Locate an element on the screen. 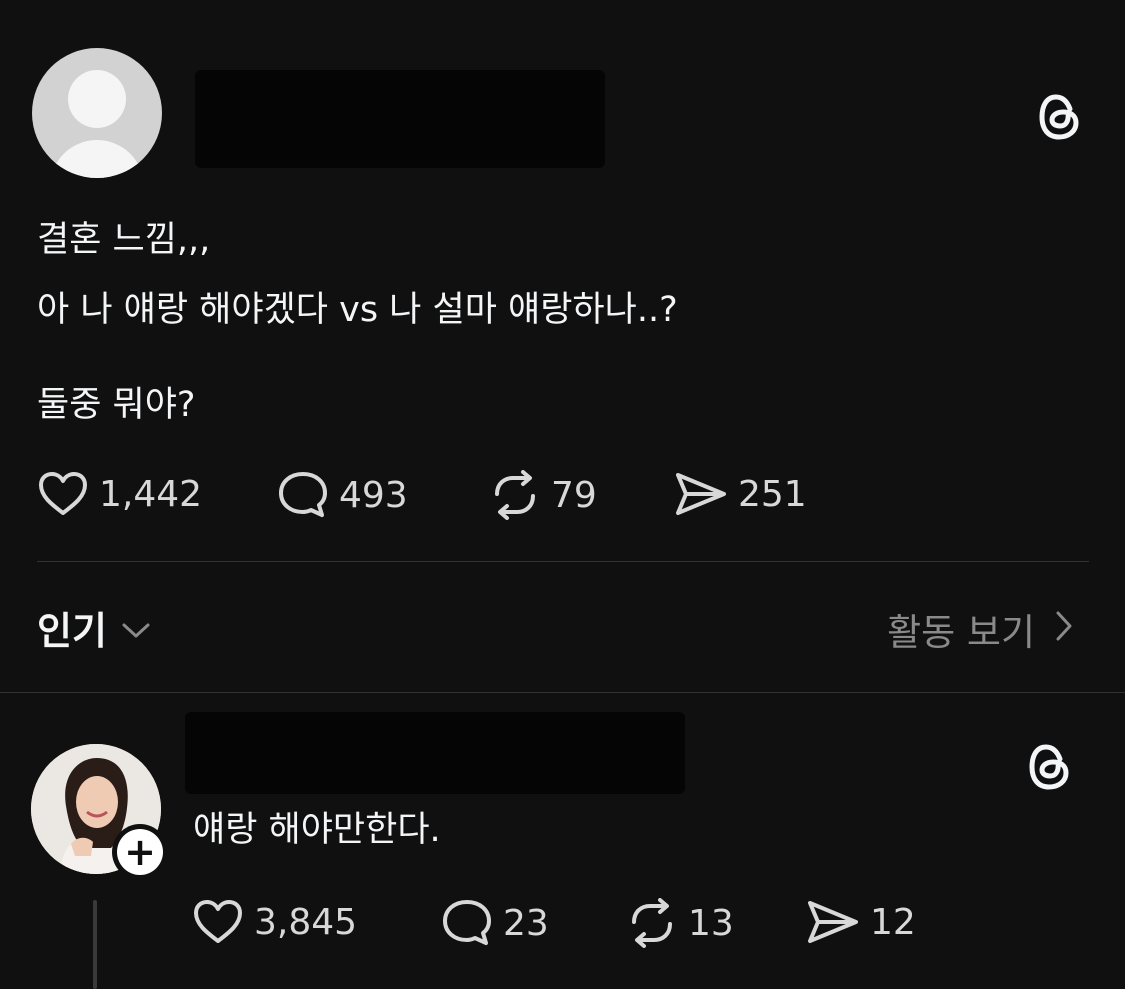 The height and width of the screenshot is (989, 1125). redacted-username is located at coordinates (400, 119).